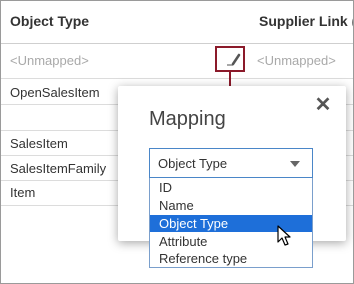 The image size is (354, 284). I want to click on option-id: ID, so click(231, 187).